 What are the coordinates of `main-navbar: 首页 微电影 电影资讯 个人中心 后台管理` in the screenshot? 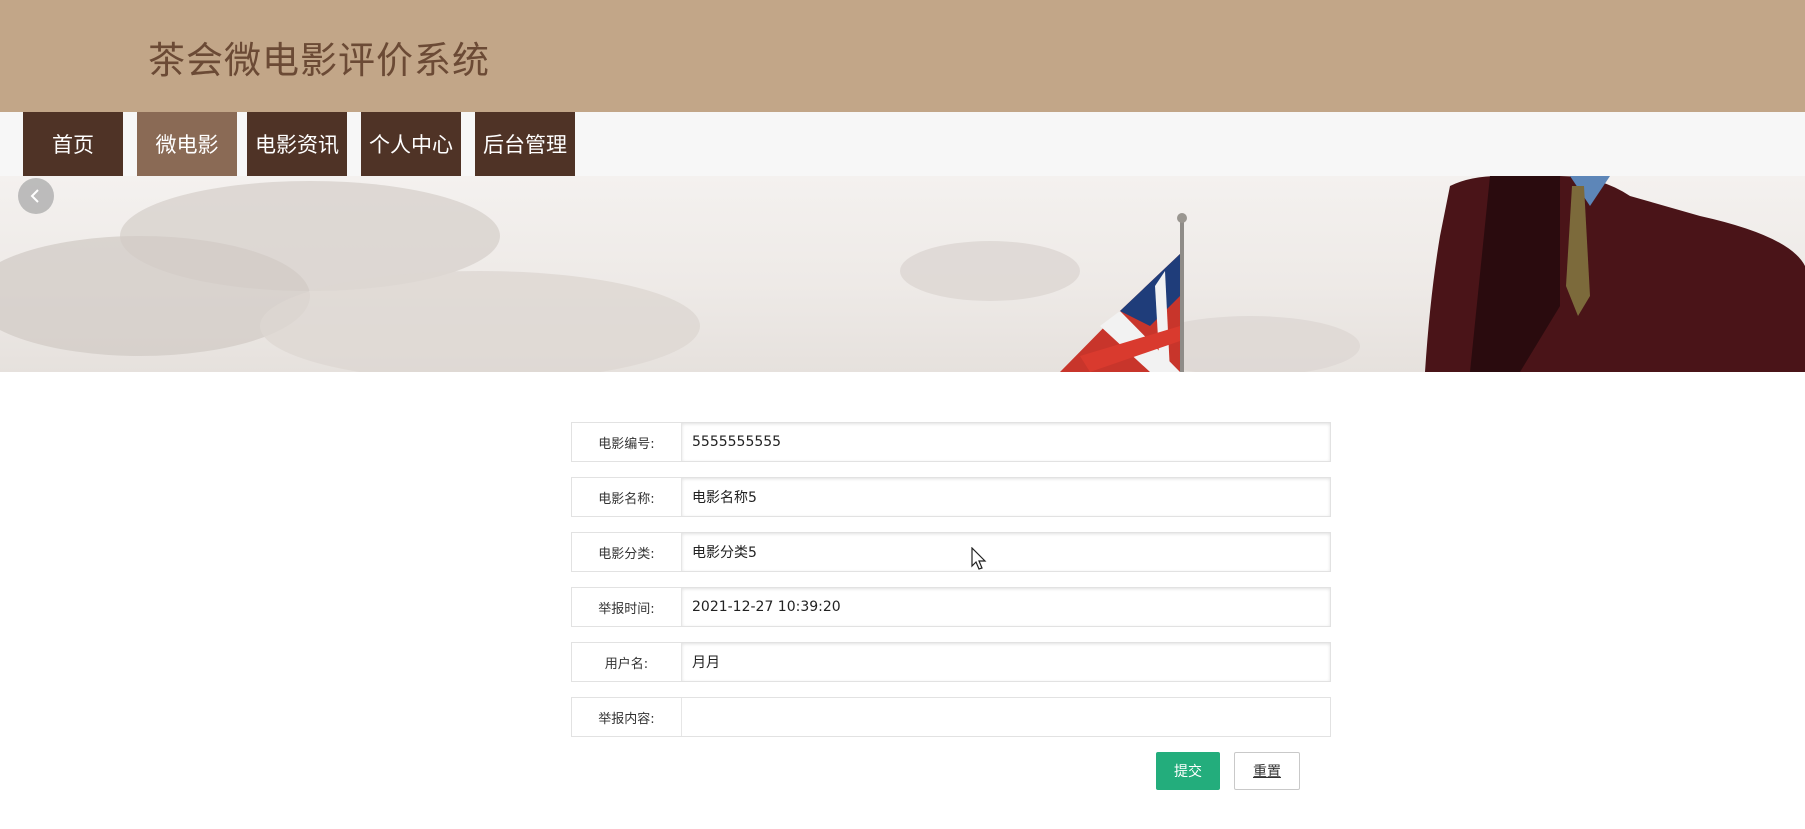 It's located at (902, 144).